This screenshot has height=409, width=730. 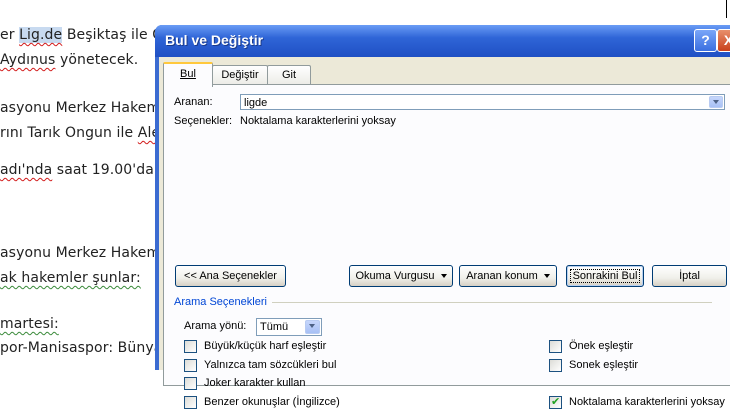 I want to click on document-line: adı'nda saat 19.00'da b, so click(x=84, y=170).